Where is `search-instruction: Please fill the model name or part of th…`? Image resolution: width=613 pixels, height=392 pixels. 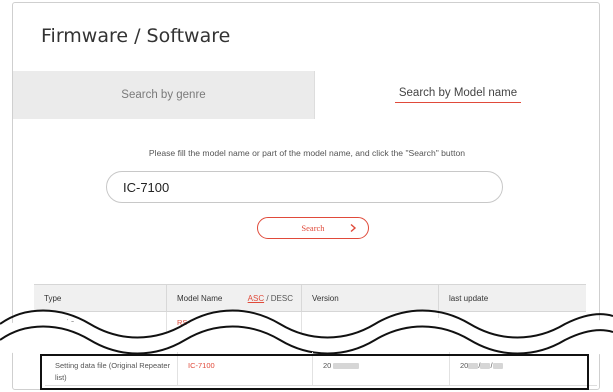
search-instruction: Please fill the model name or part of th… is located at coordinates (307, 153).